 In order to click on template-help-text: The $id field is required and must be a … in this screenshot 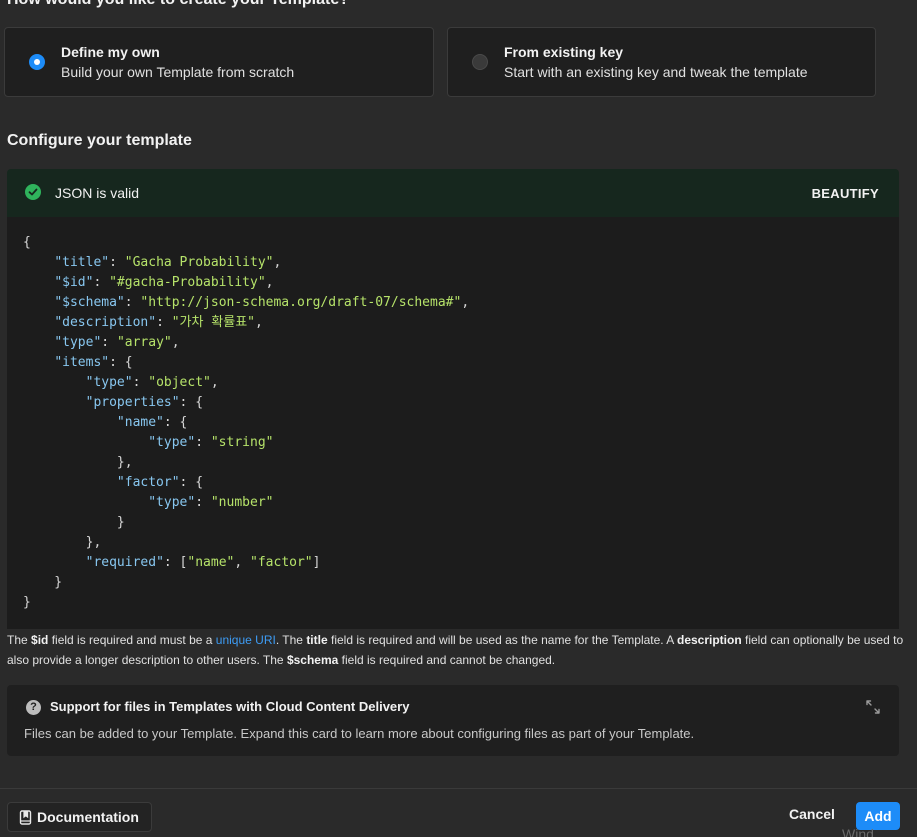, I will do `click(459, 650)`.